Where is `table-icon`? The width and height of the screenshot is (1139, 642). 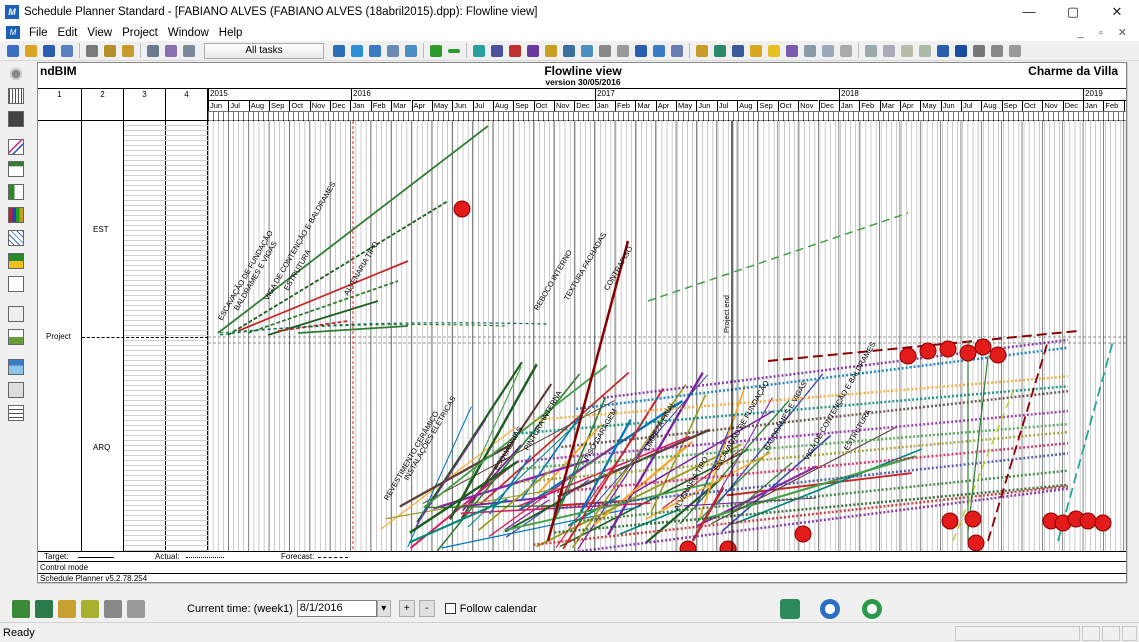 table-icon is located at coordinates (16, 169).